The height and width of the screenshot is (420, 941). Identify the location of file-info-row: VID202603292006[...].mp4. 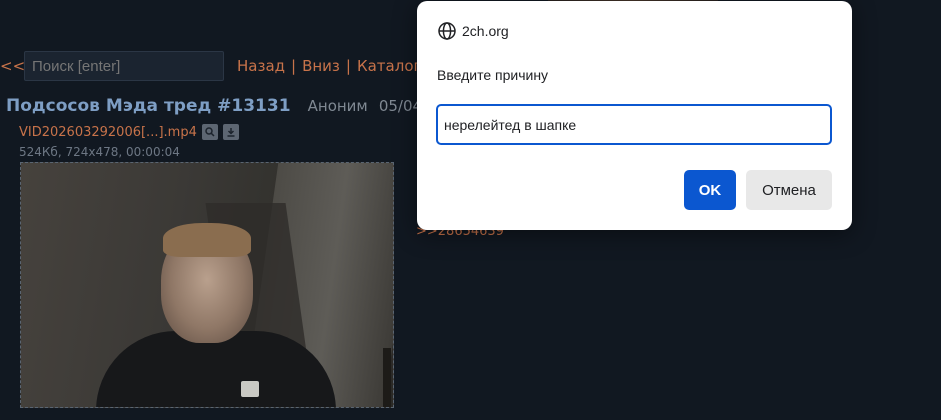
(129, 132).